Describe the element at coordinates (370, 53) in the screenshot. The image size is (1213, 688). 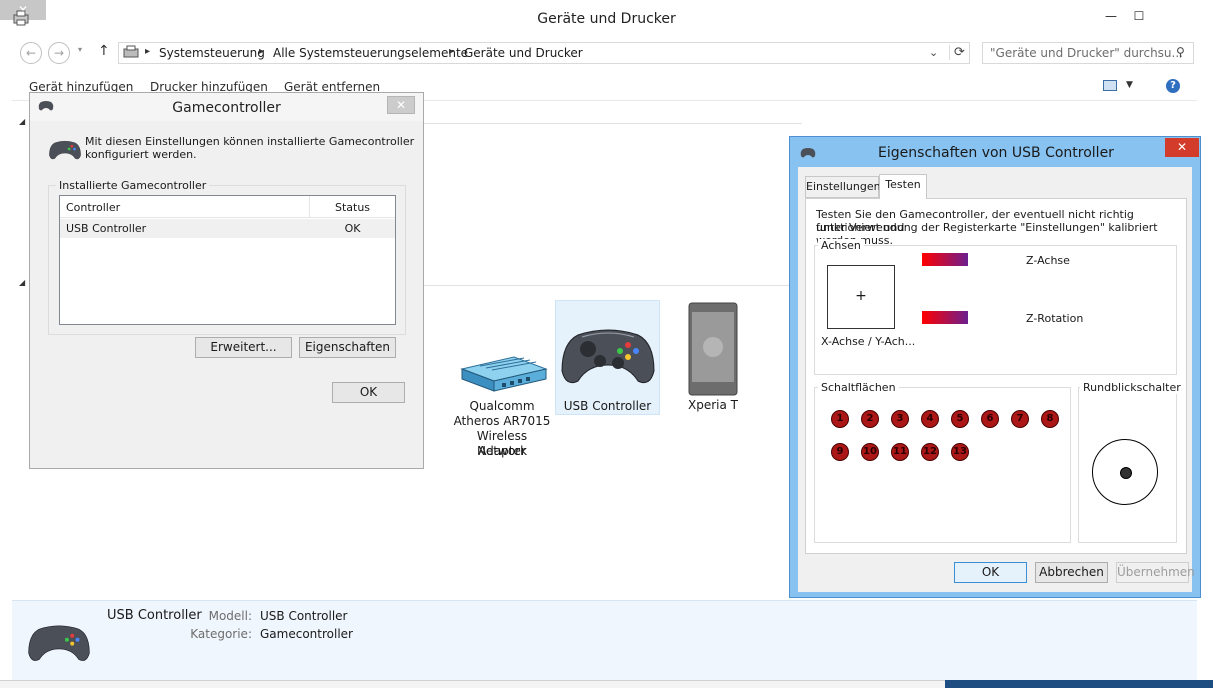
I see `breadcrumb-alle-elemente: Alle Systemsteuerungselemente` at that location.